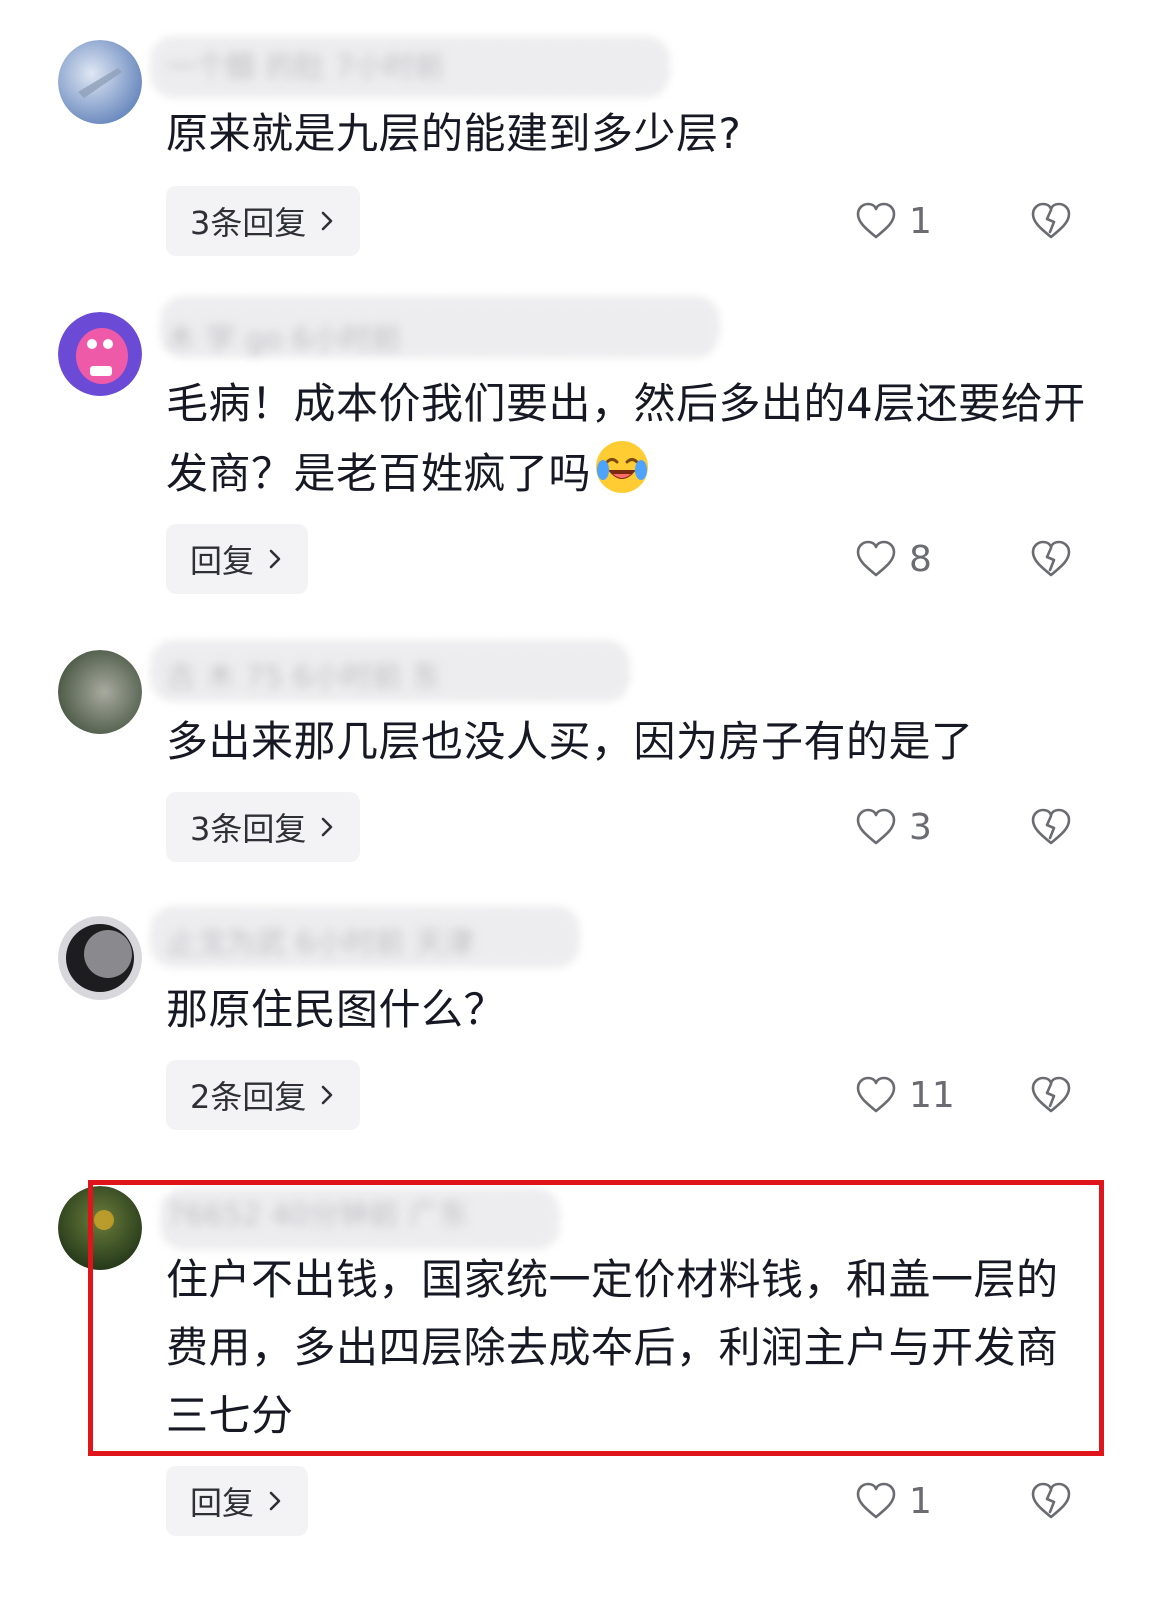 The height and width of the screenshot is (1616, 1170). Describe the element at coordinates (920, 559) in the screenshot. I see `like-count: 8` at that location.